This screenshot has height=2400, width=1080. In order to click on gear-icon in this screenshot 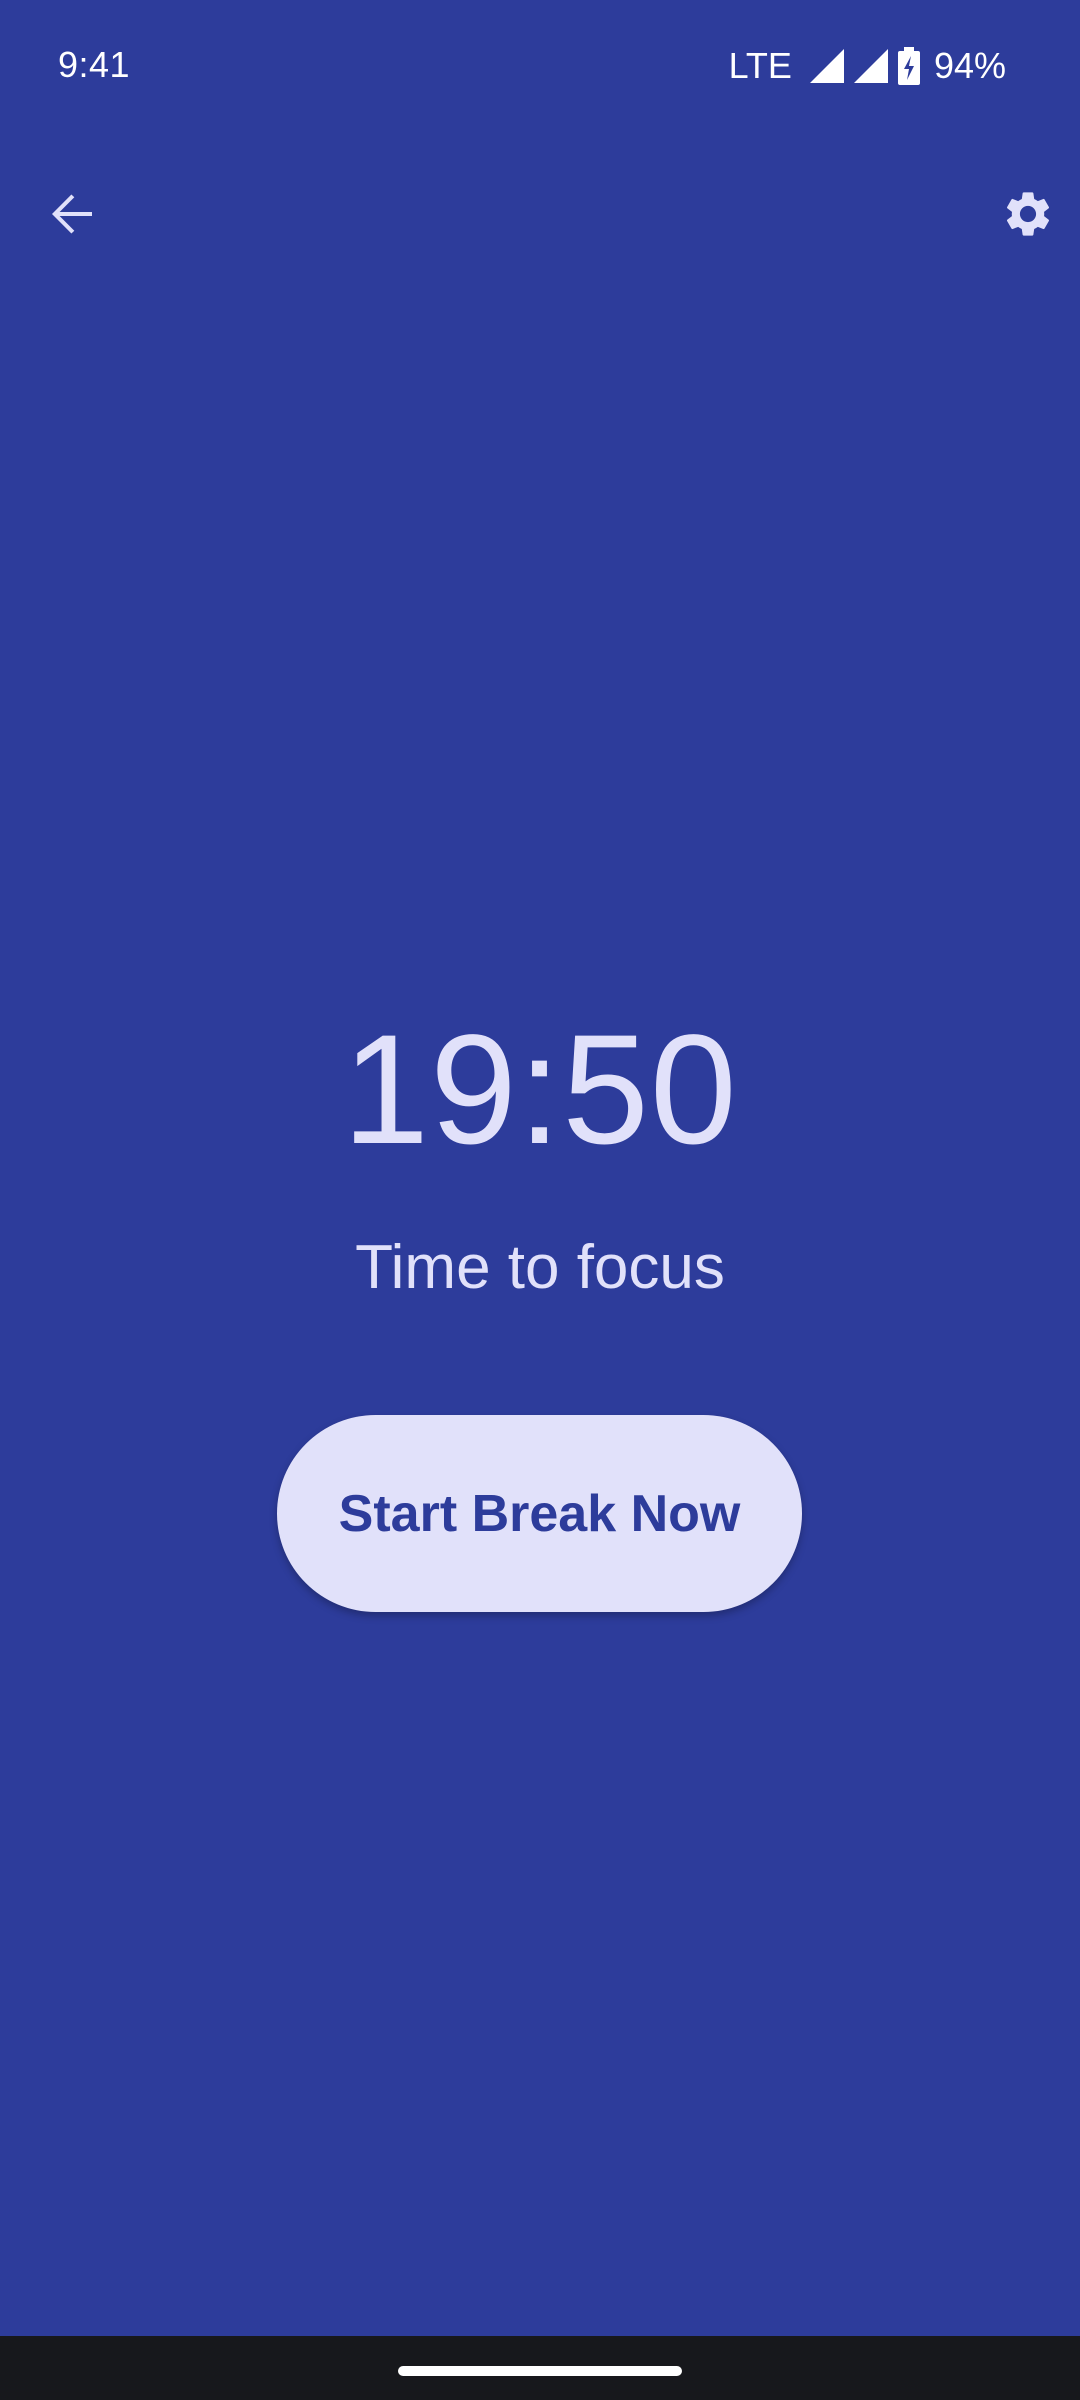, I will do `click(1028, 216)`.